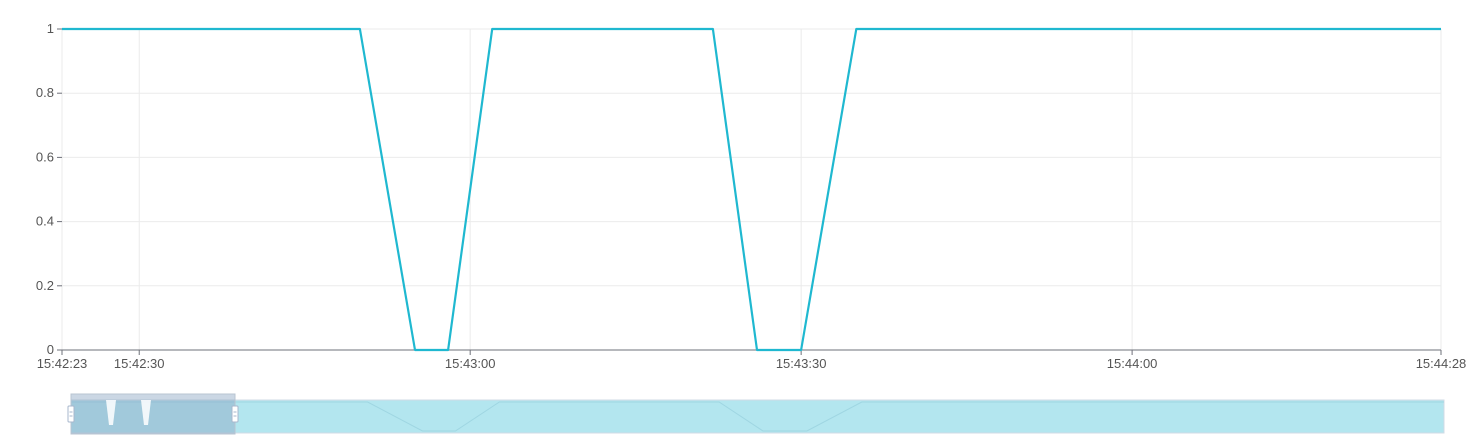 The height and width of the screenshot is (447, 1481). What do you see at coordinates (45, 156) in the screenshot?
I see `y-tick-label: 0.6` at bounding box center [45, 156].